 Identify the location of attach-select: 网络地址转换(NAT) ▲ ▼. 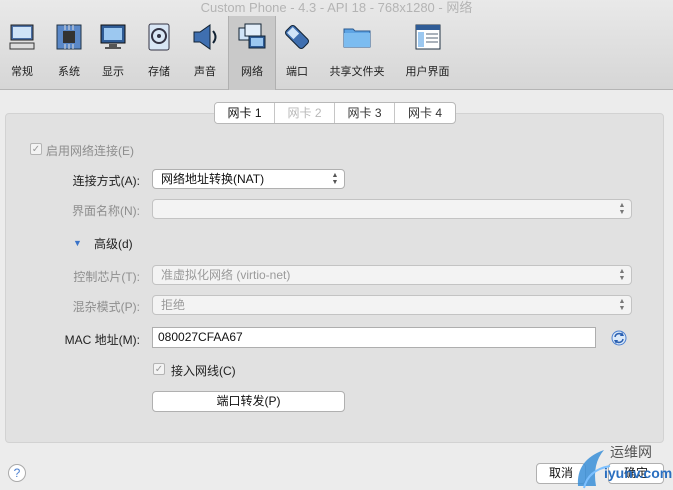
(248, 179).